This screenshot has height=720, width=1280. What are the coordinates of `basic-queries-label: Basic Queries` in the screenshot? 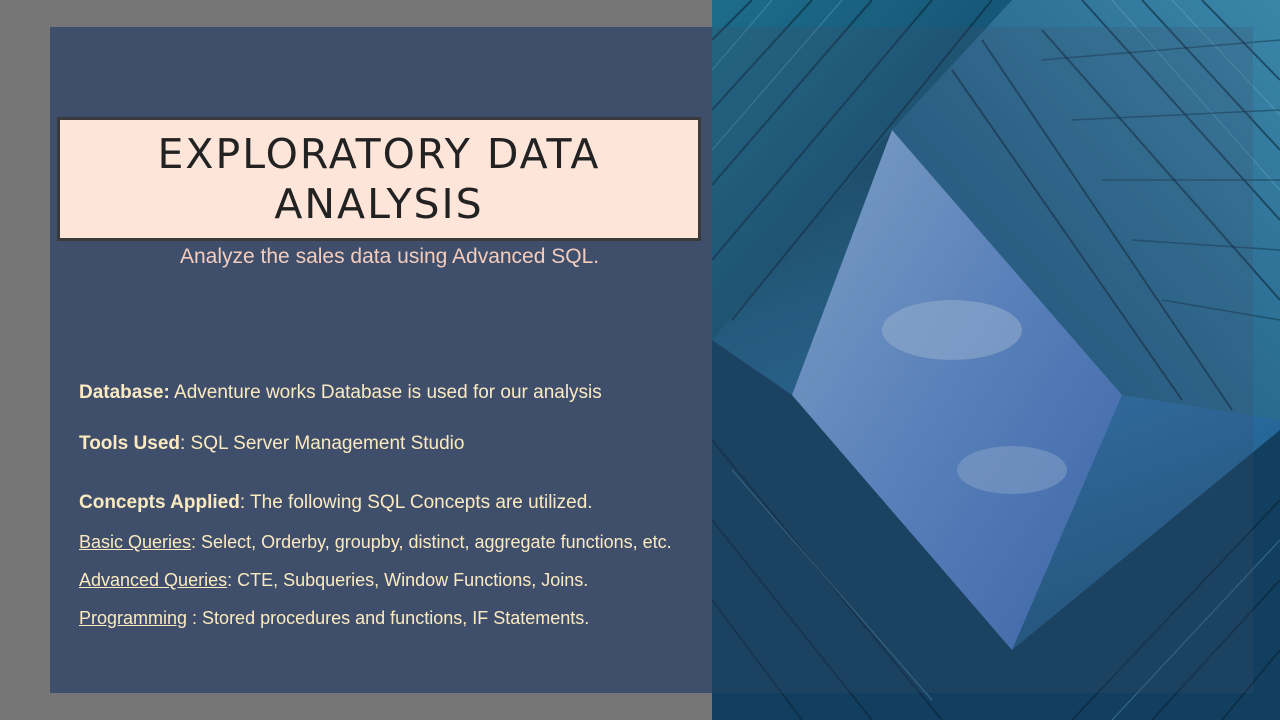 It's located at (135, 542).